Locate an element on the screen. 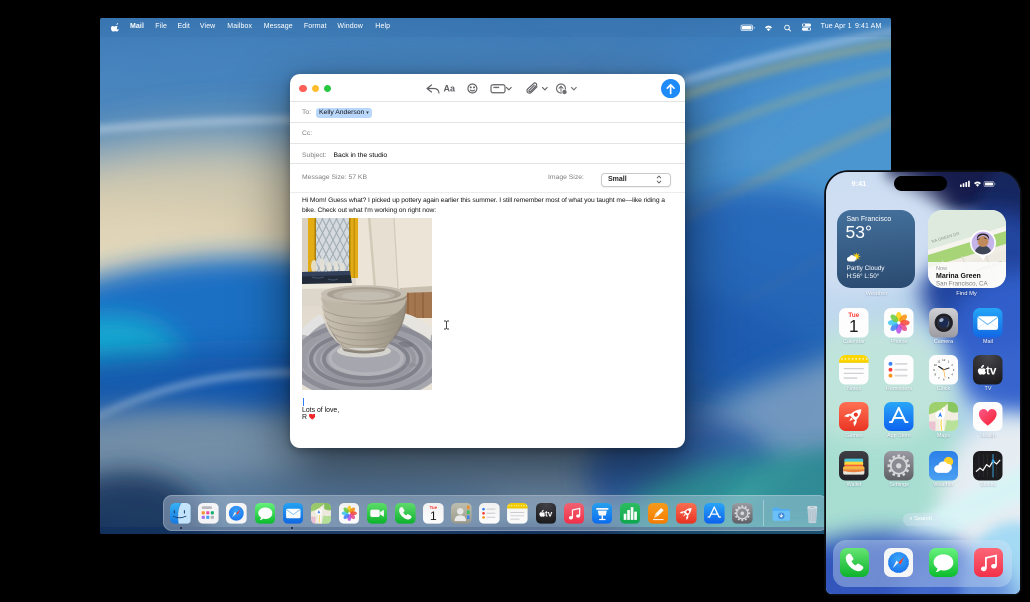 This screenshot has height=602, width=1030. svg-text: 11 is located at coordinates (938, 361).